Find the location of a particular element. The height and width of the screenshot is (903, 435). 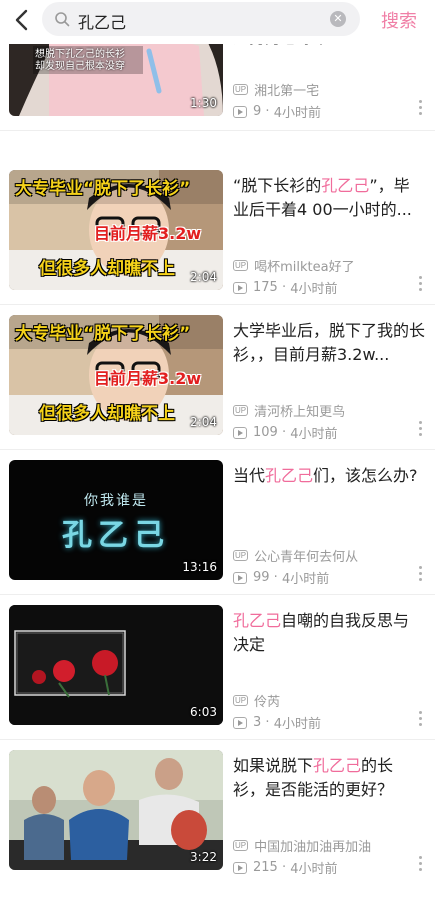

uploader-name: 湘北第一宅 is located at coordinates (286, 89).